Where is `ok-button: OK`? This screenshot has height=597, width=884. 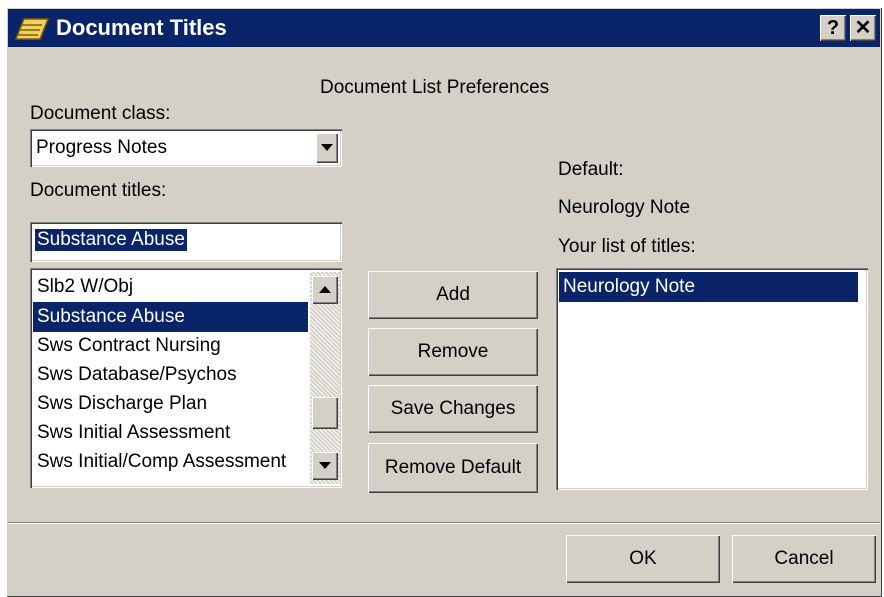 ok-button: OK is located at coordinates (643, 559).